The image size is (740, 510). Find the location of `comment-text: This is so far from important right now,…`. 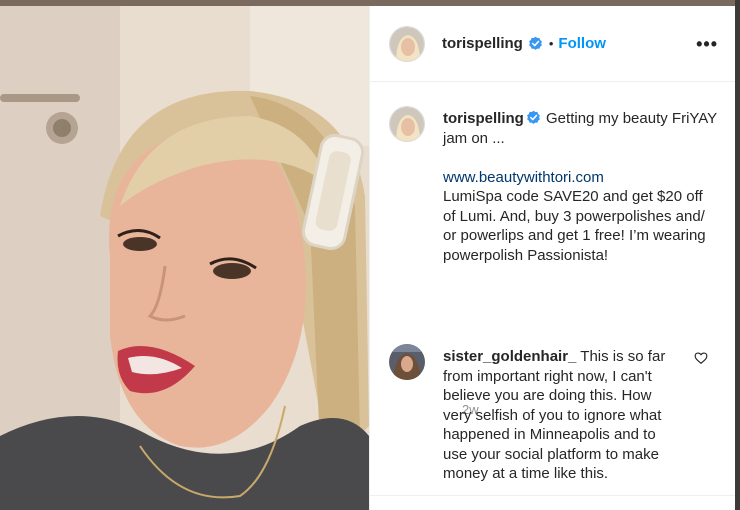

comment-text: This is so far from important right now,… is located at coordinates (554, 415).